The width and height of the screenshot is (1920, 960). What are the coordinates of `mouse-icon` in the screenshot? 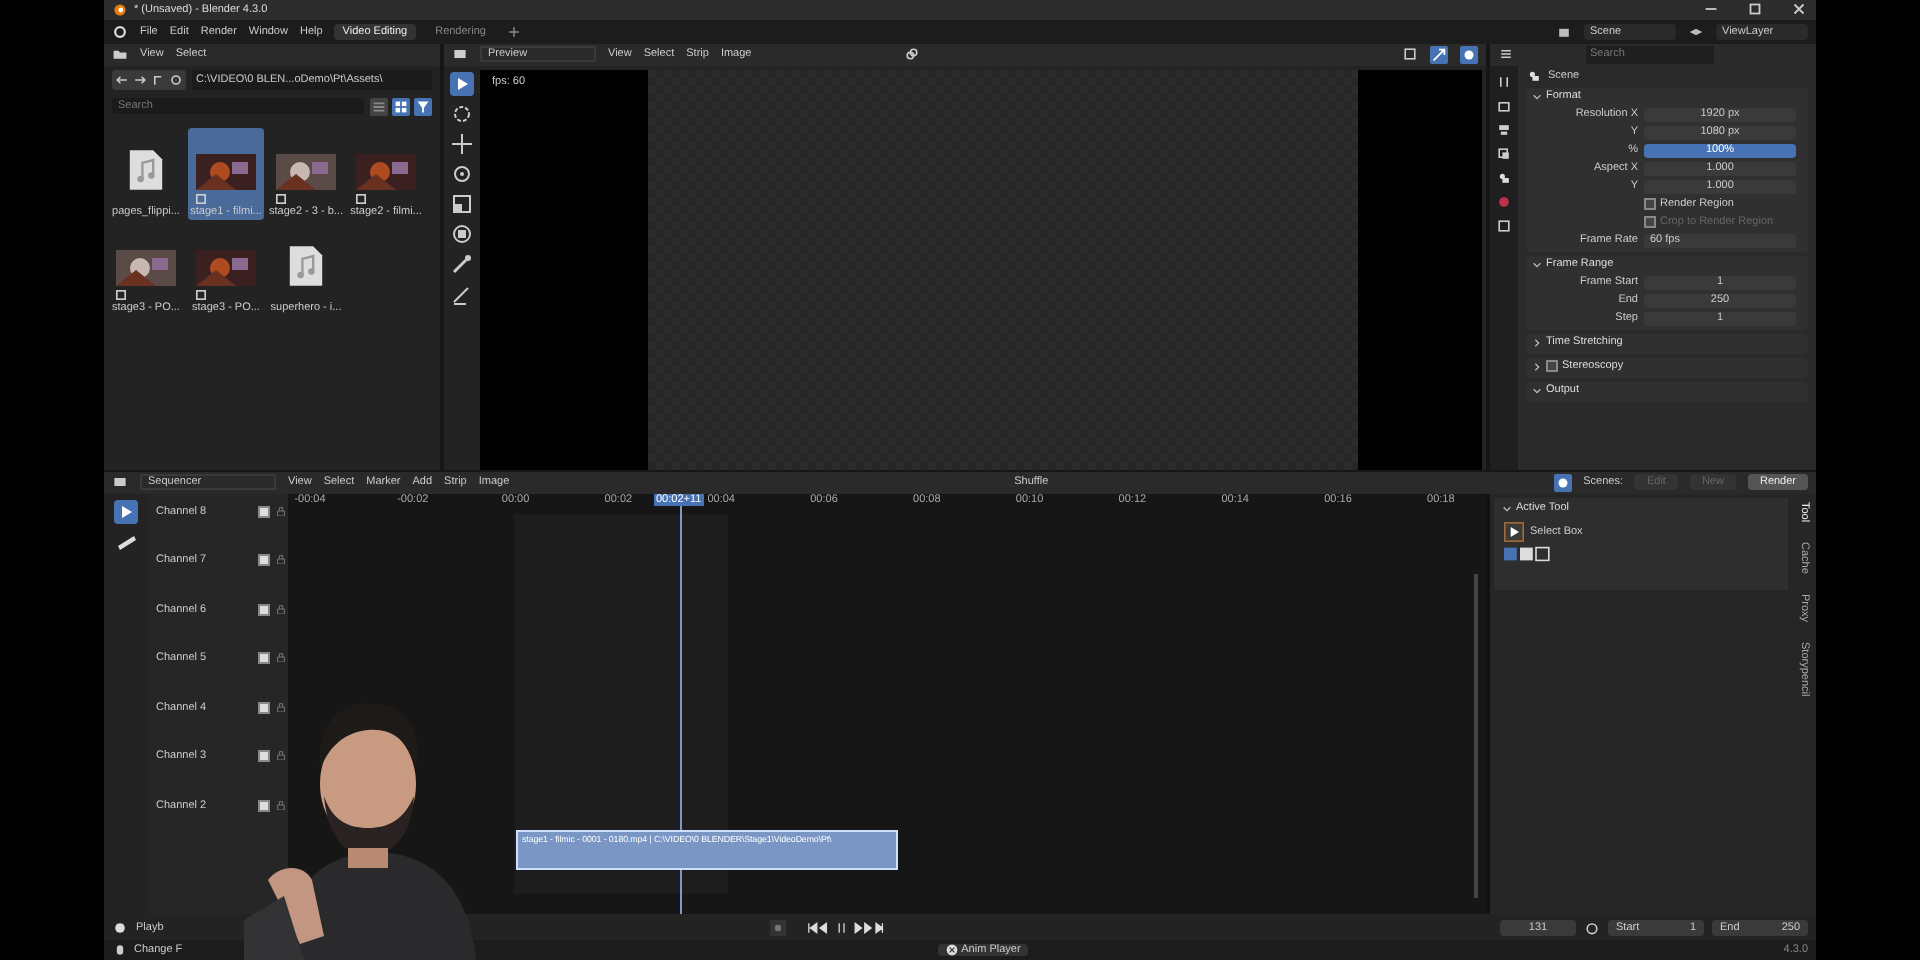 It's located at (120, 950).